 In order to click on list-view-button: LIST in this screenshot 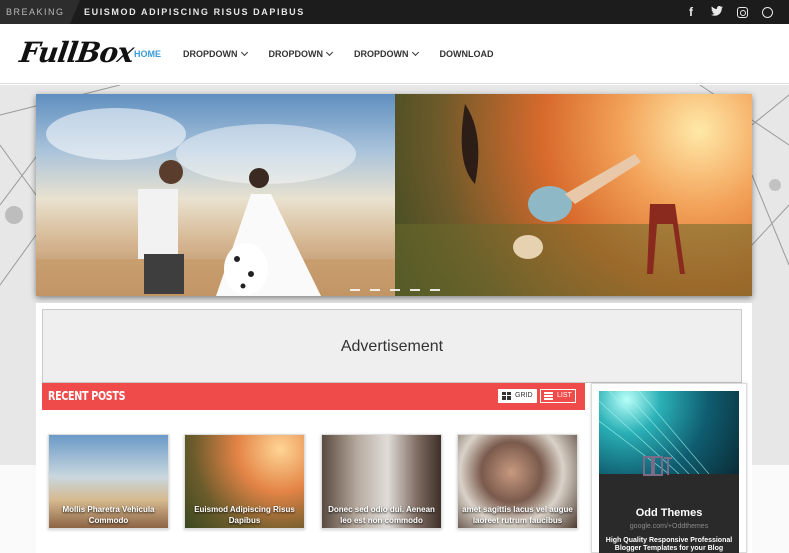, I will do `click(558, 396)`.